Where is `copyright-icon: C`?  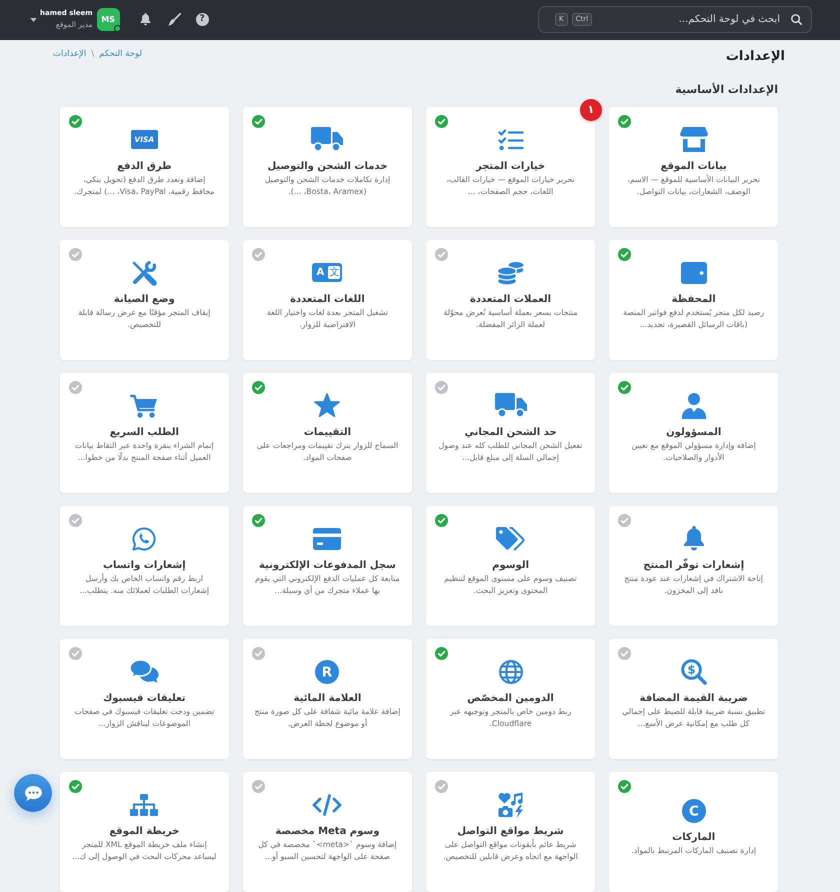
copyright-icon: C is located at coordinates (694, 810).